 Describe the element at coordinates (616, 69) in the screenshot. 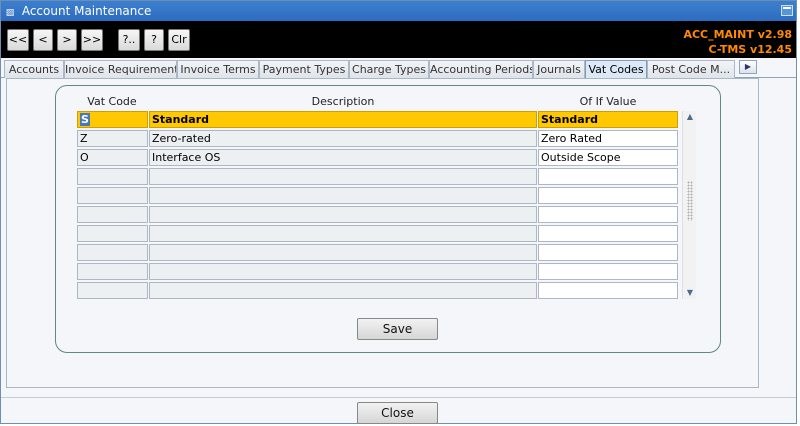

I see `tab-vat-codes: Vat Codes` at that location.